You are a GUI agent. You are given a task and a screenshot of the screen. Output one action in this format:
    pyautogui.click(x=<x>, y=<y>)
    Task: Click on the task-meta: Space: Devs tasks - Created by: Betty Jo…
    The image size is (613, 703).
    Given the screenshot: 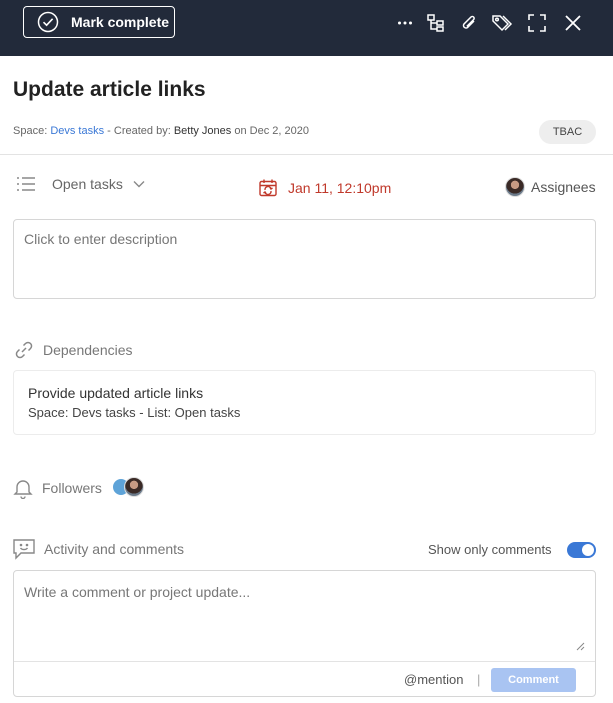 What is the action you would take?
    pyautogui.click(x=161, y=131)
    